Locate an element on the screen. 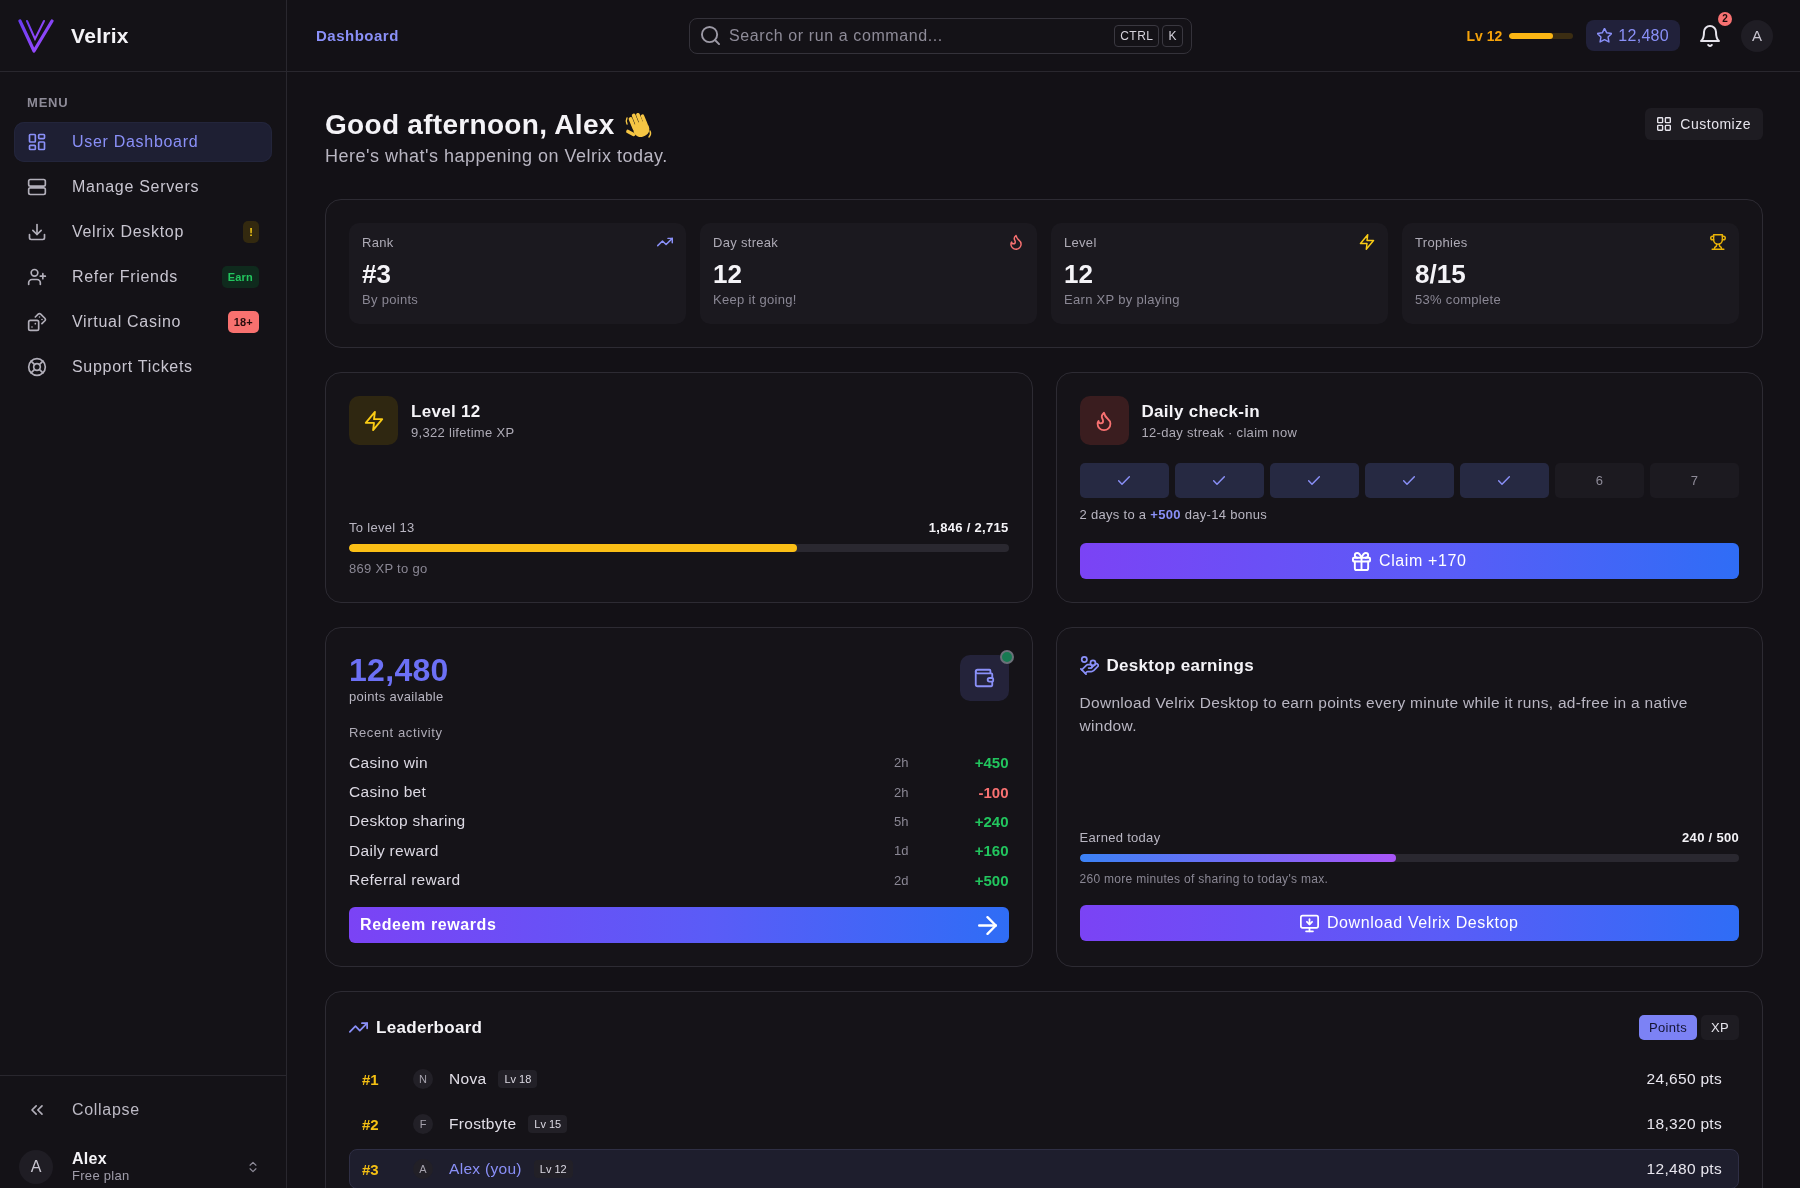  trend-up-icon is located at coordinates (358, 1027).